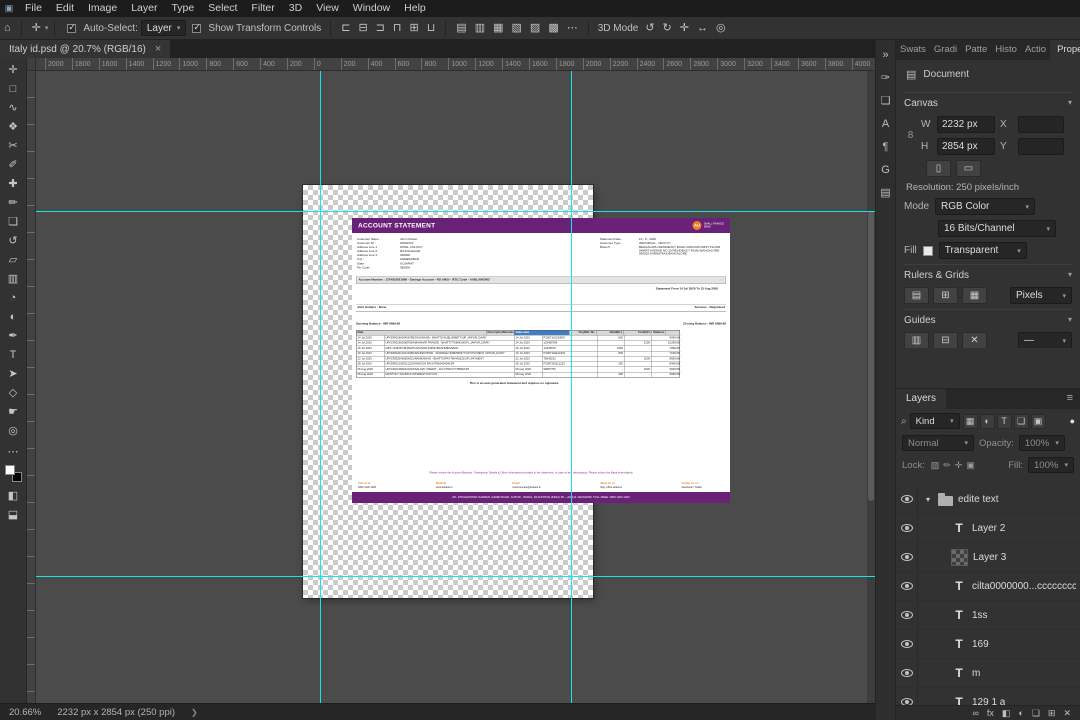  Describe the element at coordinates (197, 27) in the screenshot. I see `show-transform-checkbox` at that location.